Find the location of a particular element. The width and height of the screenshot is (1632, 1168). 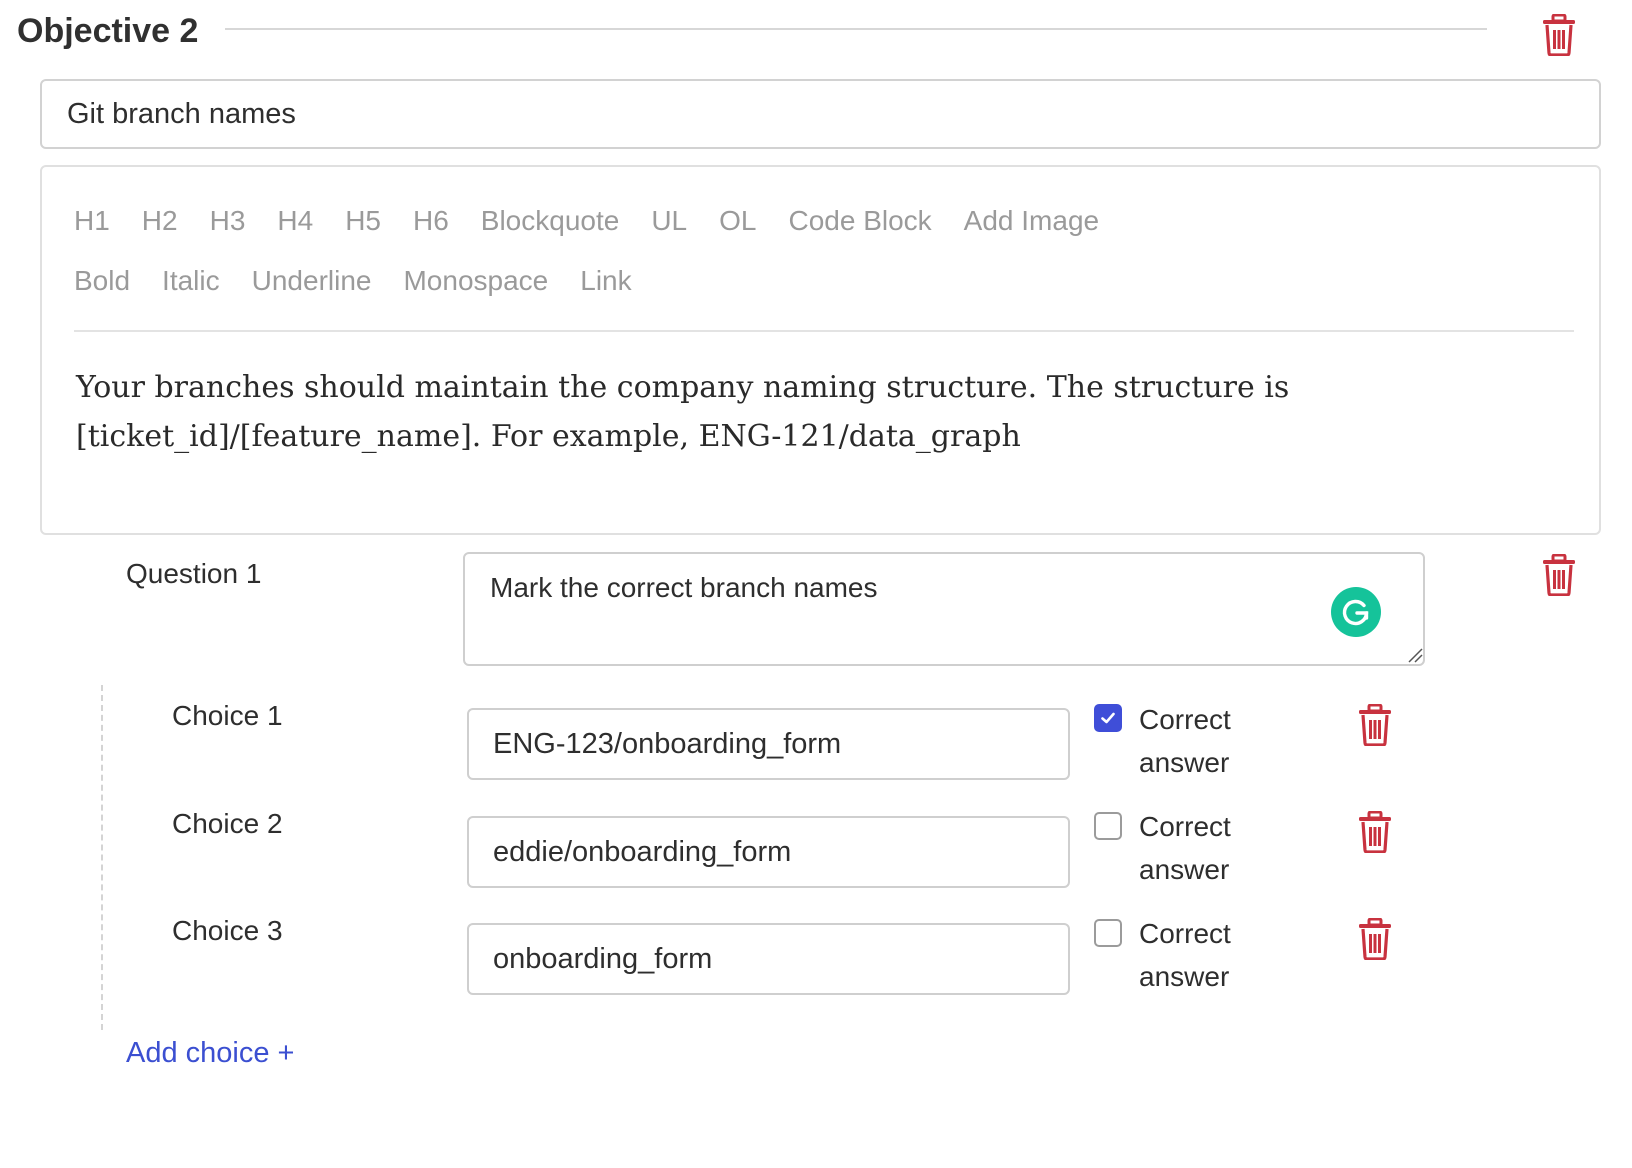

grammarly-button is located at coordinates (1356, 612).